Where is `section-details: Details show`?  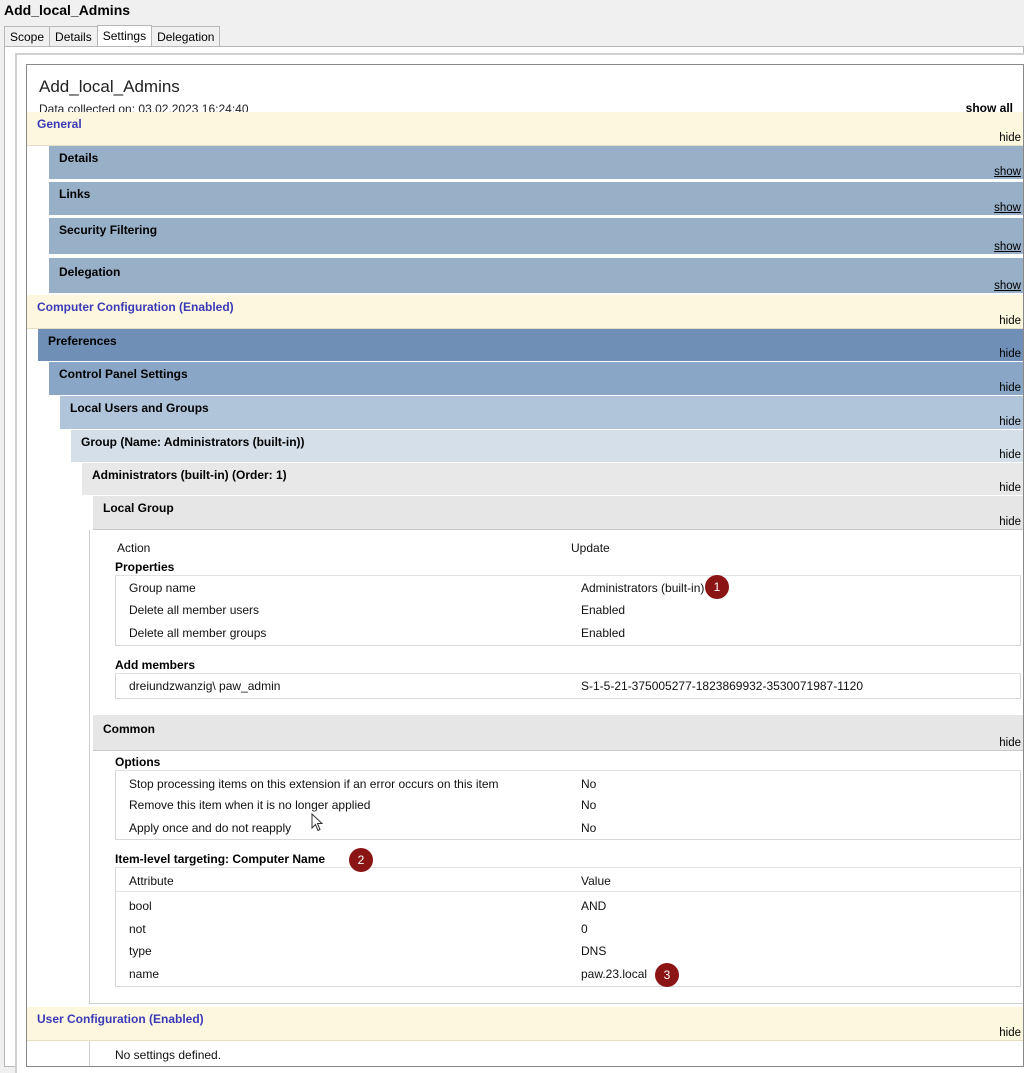
section-details: Details show is located at coordinates (536, 163).